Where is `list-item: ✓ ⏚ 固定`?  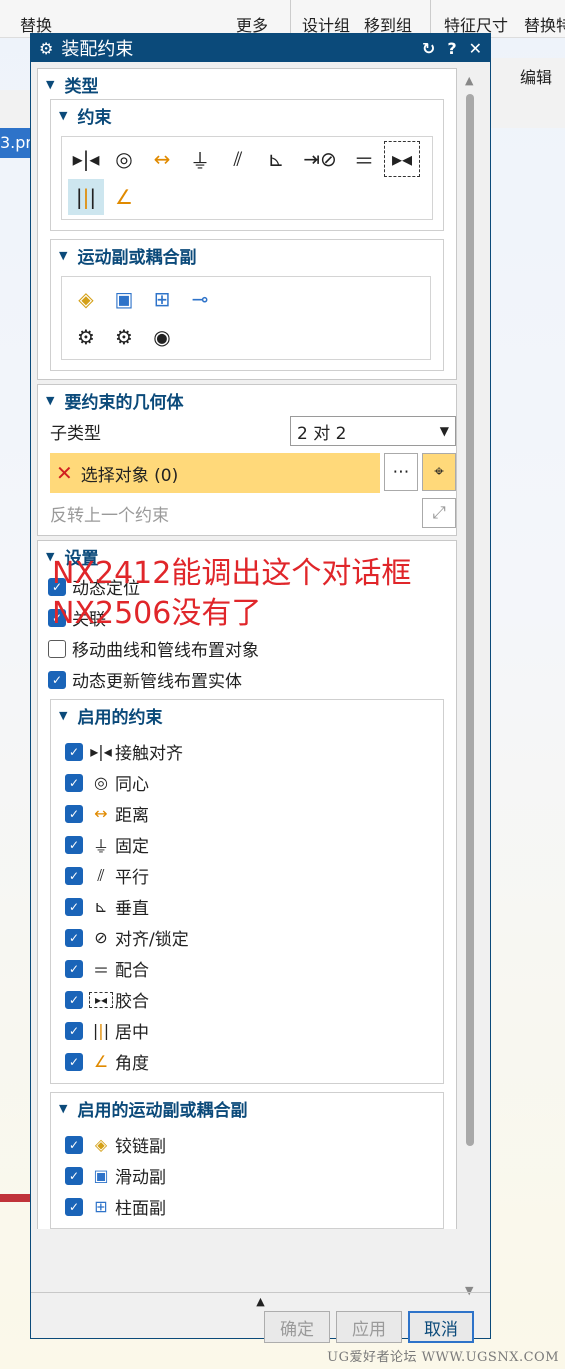 list-item: ✓ ⏚ 固定 is located at coordinates (253, 844).